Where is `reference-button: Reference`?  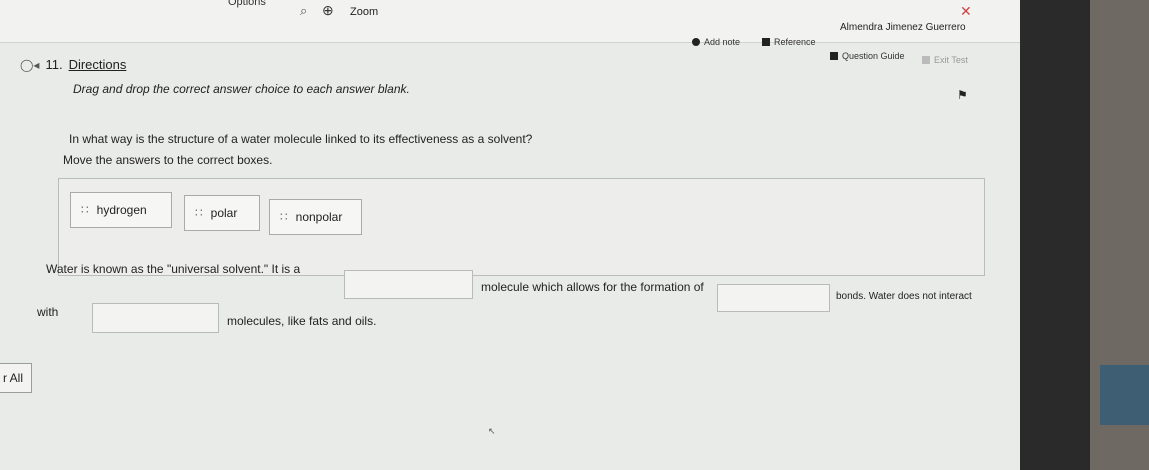
reference-button: Reference is located at coordinates (789, 42).